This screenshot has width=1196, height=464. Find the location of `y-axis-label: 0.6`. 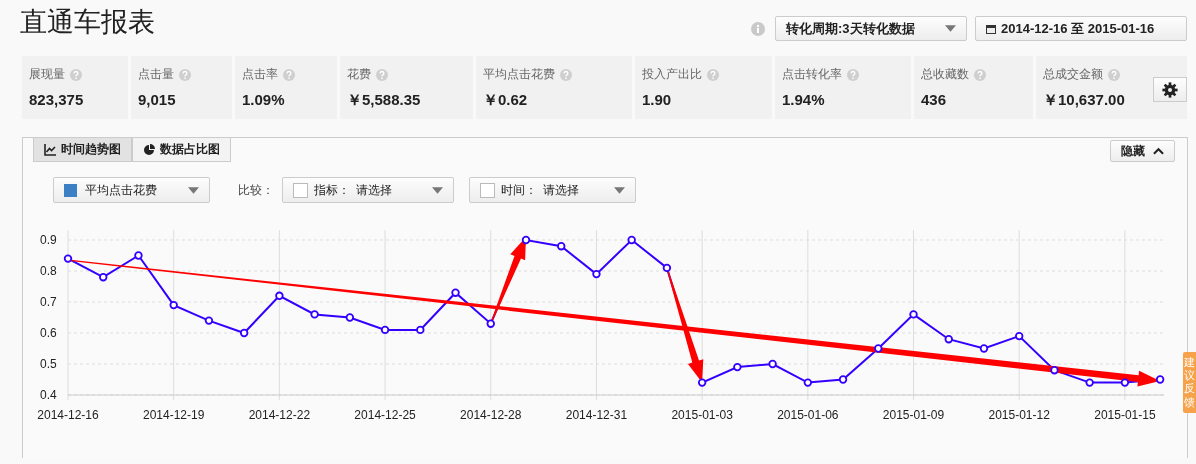

y-axis-label: 0.6 is located at coordinates (48, 333).